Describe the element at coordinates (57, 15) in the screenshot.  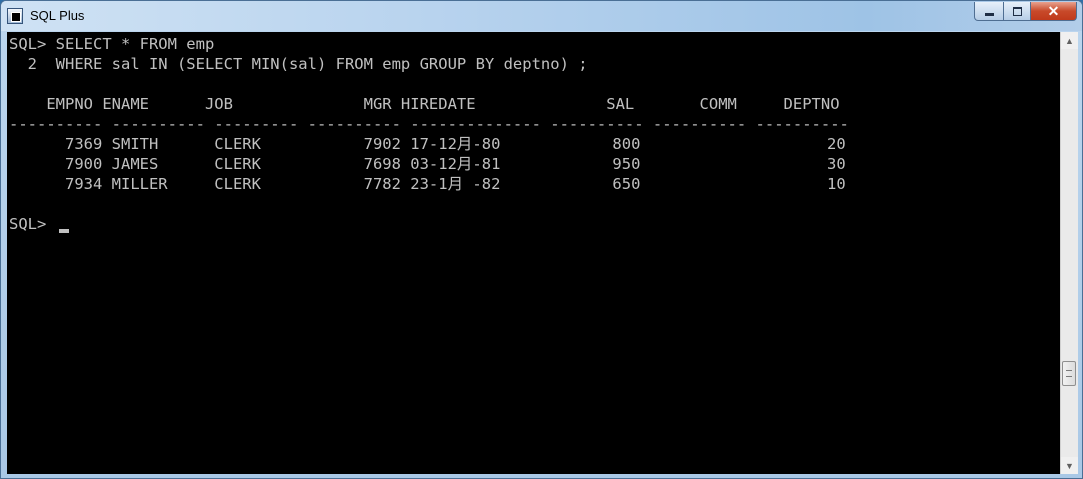
I see `window-title: SQL Plus` at that location.